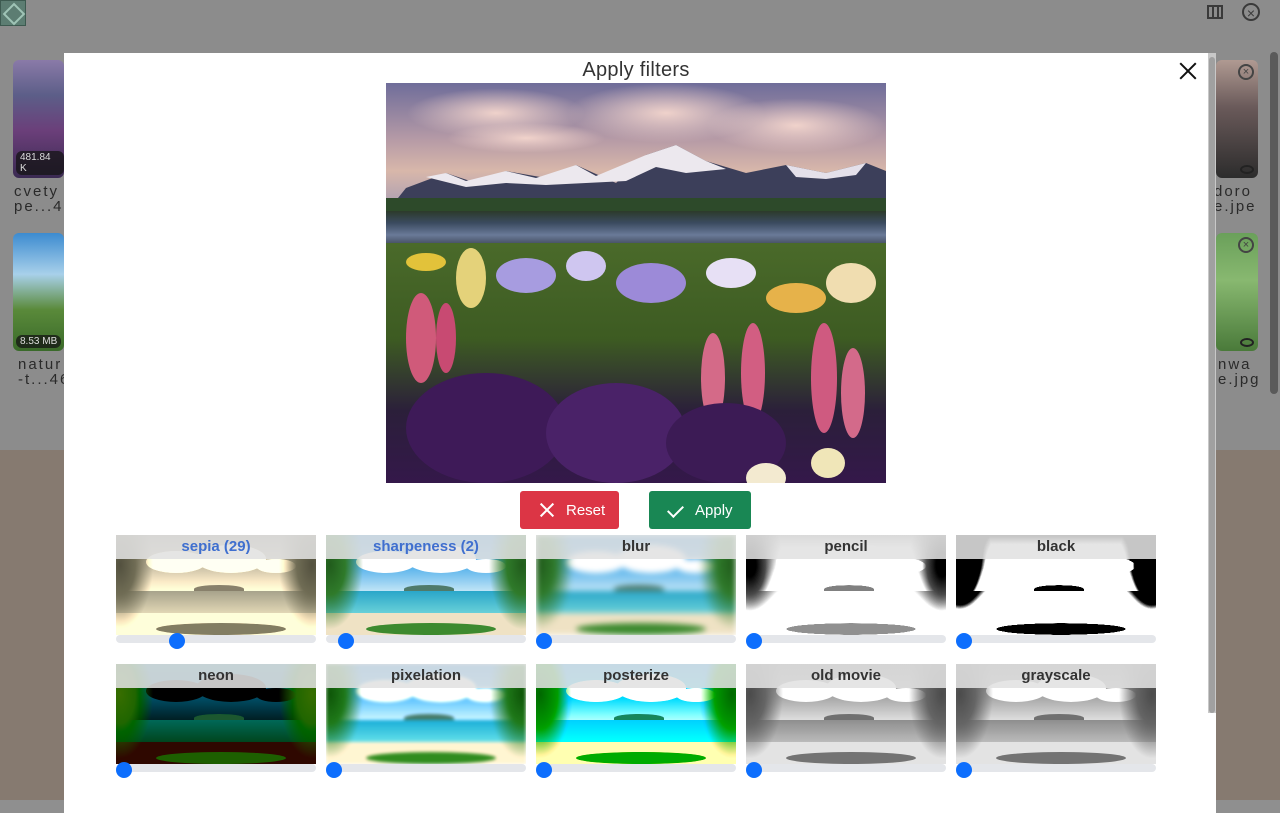 The width and height of the screenshot is (1280, 813). What do you see at coordinates (1274, 223) in the screenshot?
I see `page-scrollbar` at bounding box center [1274, 223].